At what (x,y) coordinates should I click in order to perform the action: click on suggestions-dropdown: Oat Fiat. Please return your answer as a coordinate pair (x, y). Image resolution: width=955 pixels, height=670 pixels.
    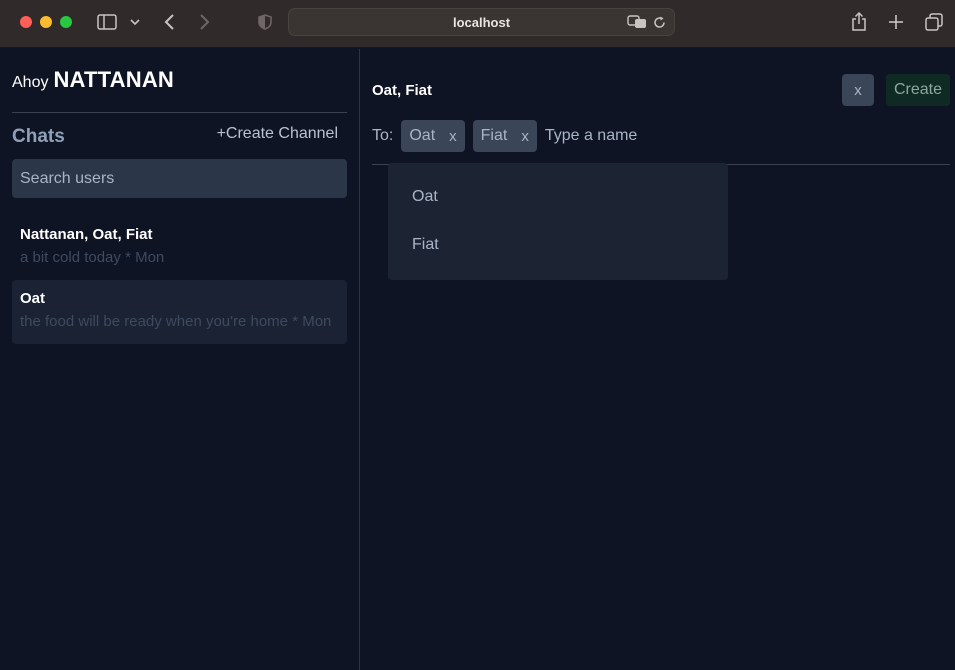
    Looking at the image, I should click on (558, 221).